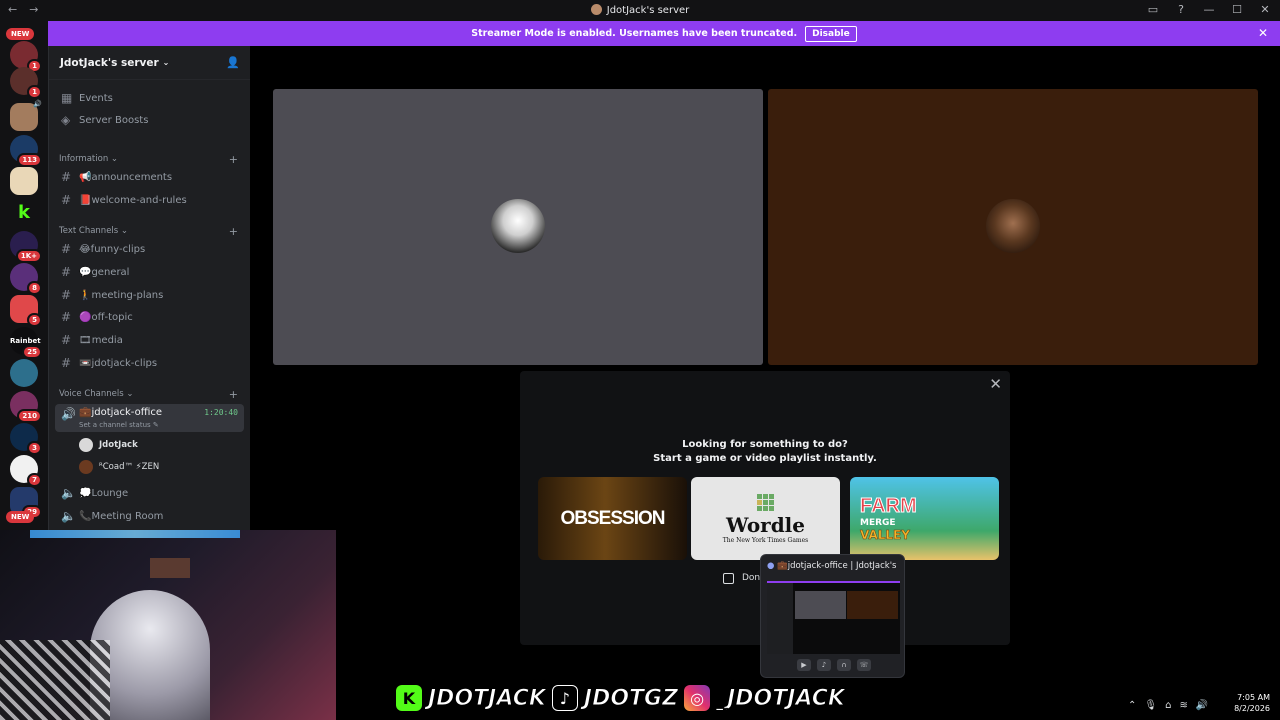  What do you see at coordinates (26, 471) in the screenshot?
I see `guild-icon: 7` at bounding box center [26, 471].